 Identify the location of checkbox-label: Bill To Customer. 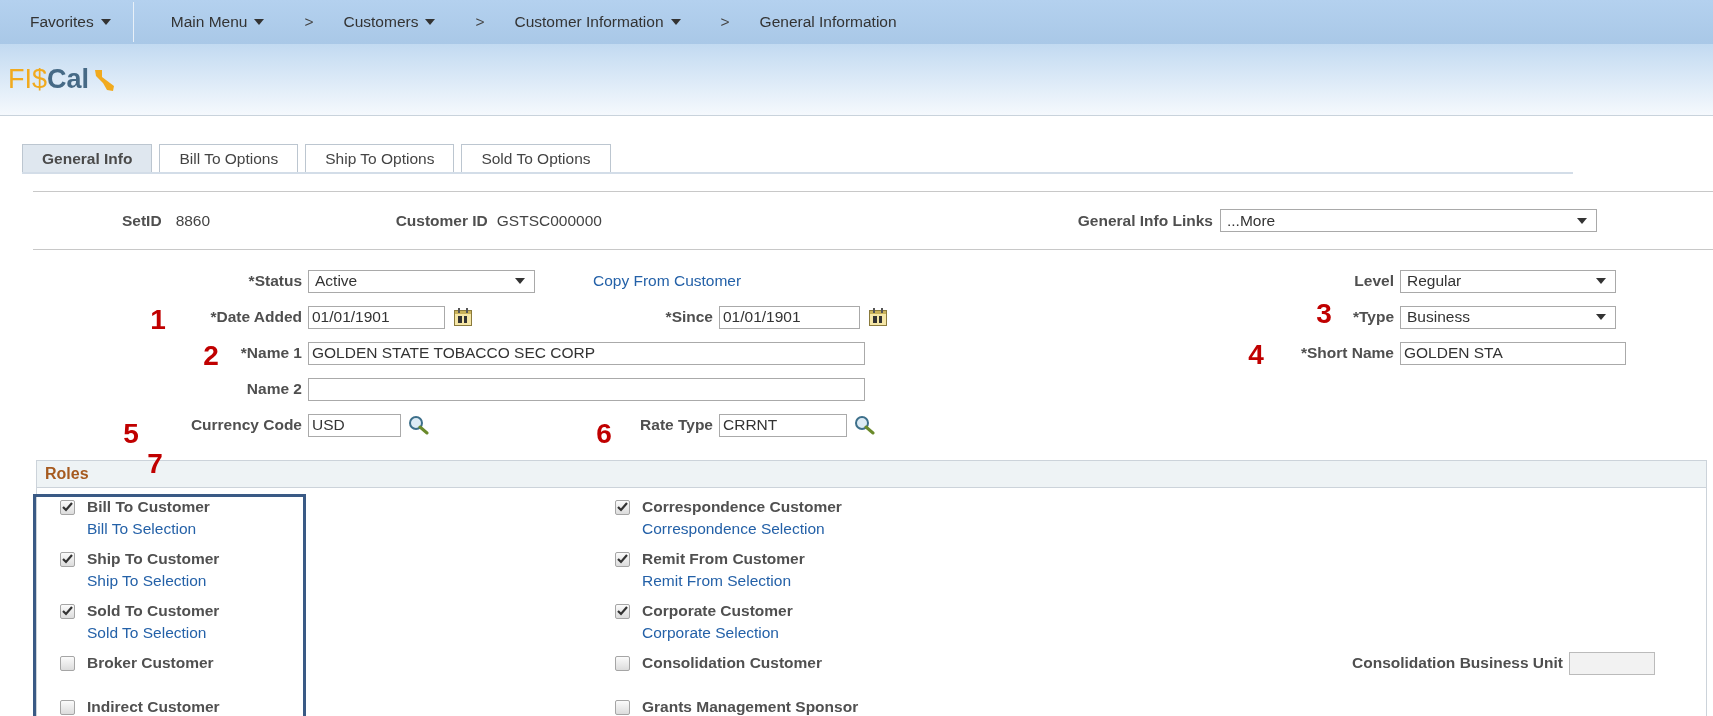
(148, 507).